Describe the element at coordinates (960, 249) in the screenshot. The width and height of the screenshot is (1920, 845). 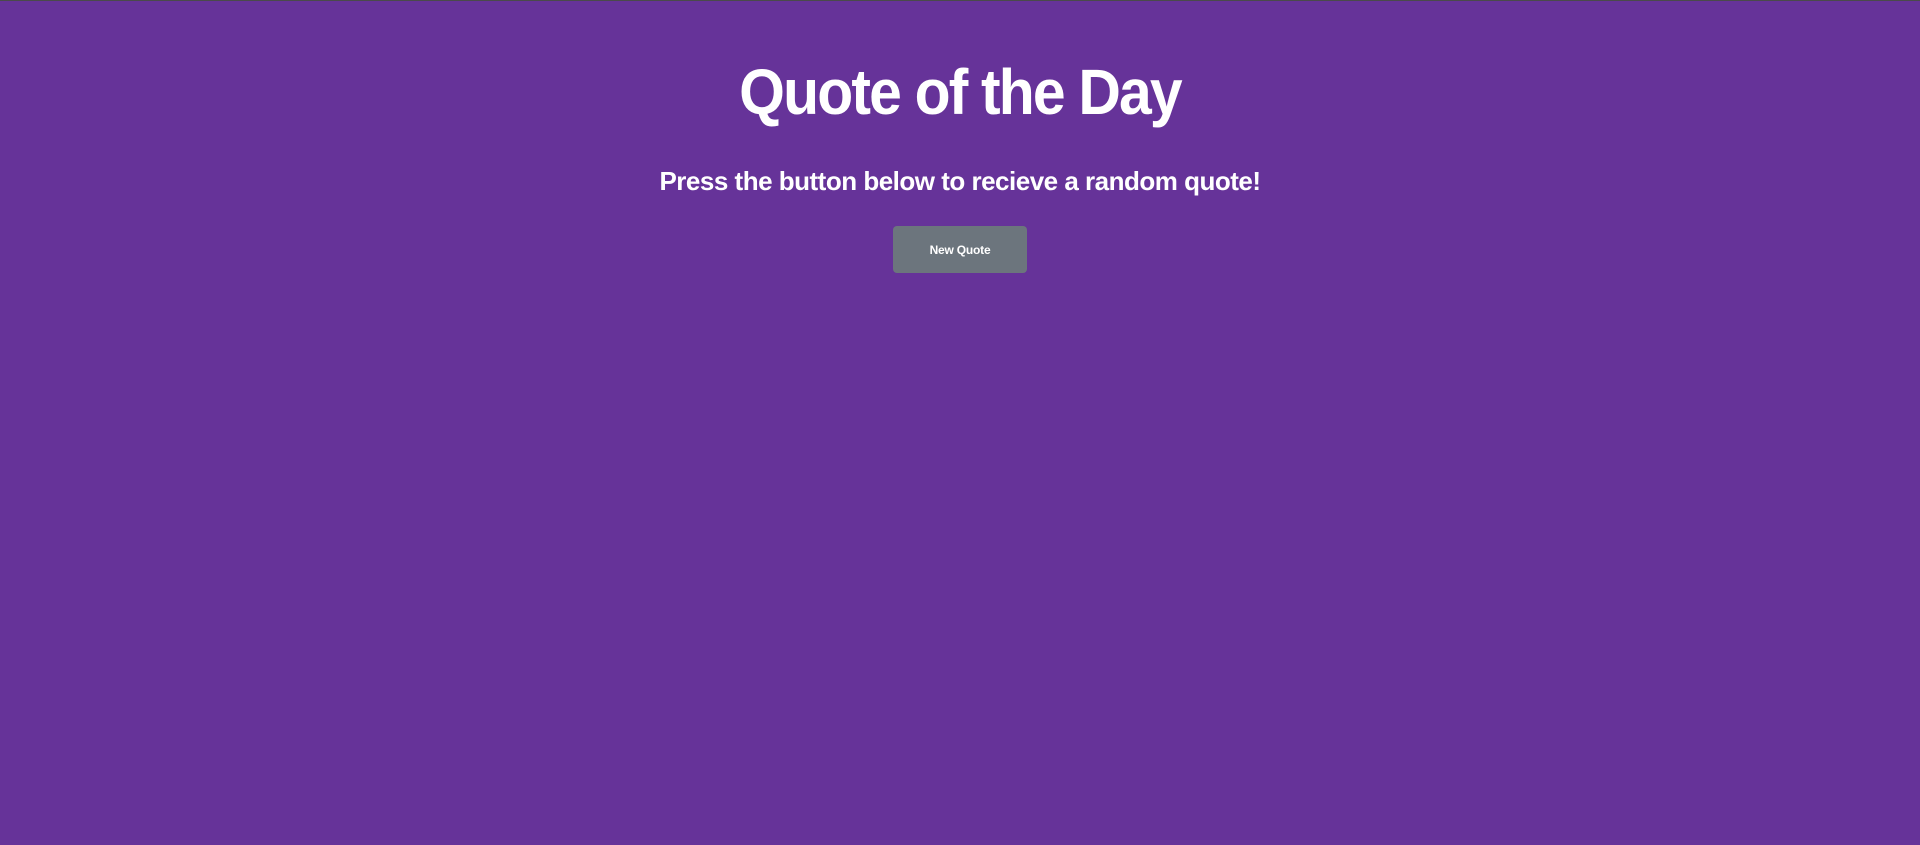
I see `new-quote-button: New Quote` at that location.